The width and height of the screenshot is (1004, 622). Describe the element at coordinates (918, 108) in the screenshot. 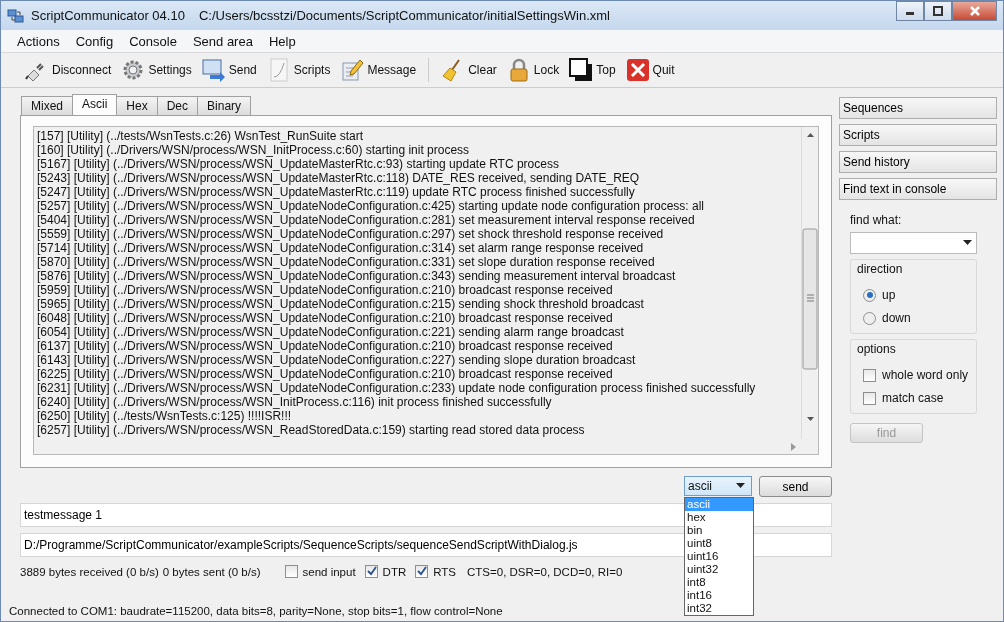

I see `panel-button: Sequences` at that location.